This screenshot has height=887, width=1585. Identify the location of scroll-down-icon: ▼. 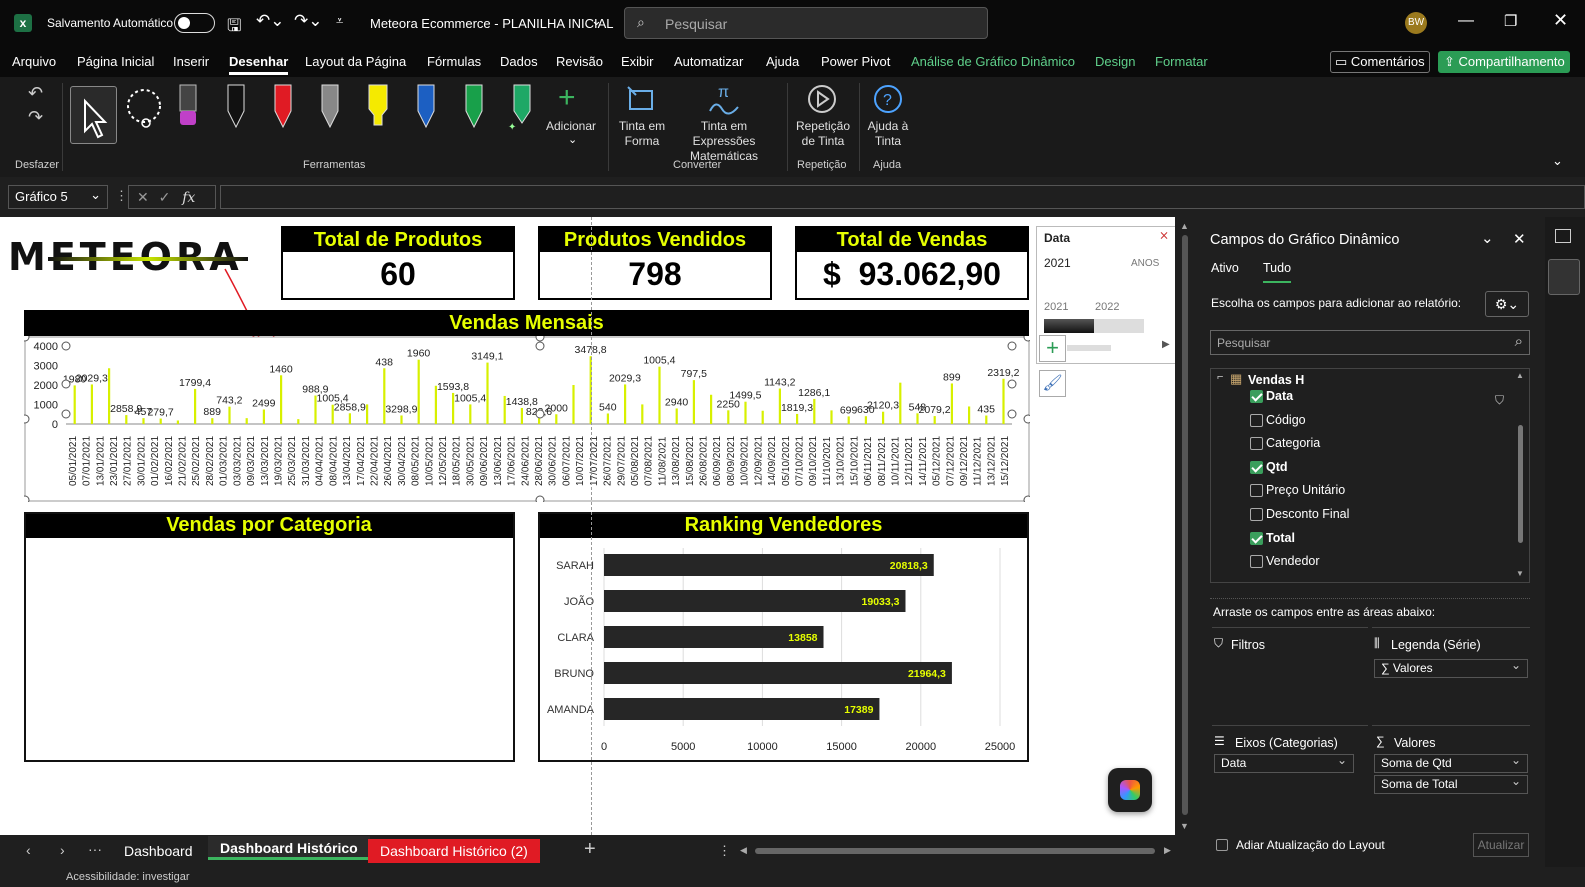
(1184, 826).